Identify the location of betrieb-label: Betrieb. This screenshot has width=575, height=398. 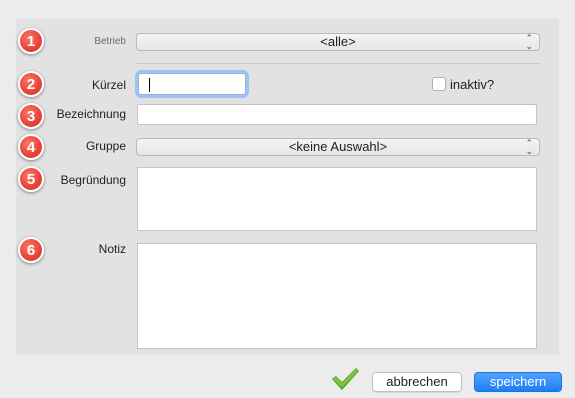
(110, 41).